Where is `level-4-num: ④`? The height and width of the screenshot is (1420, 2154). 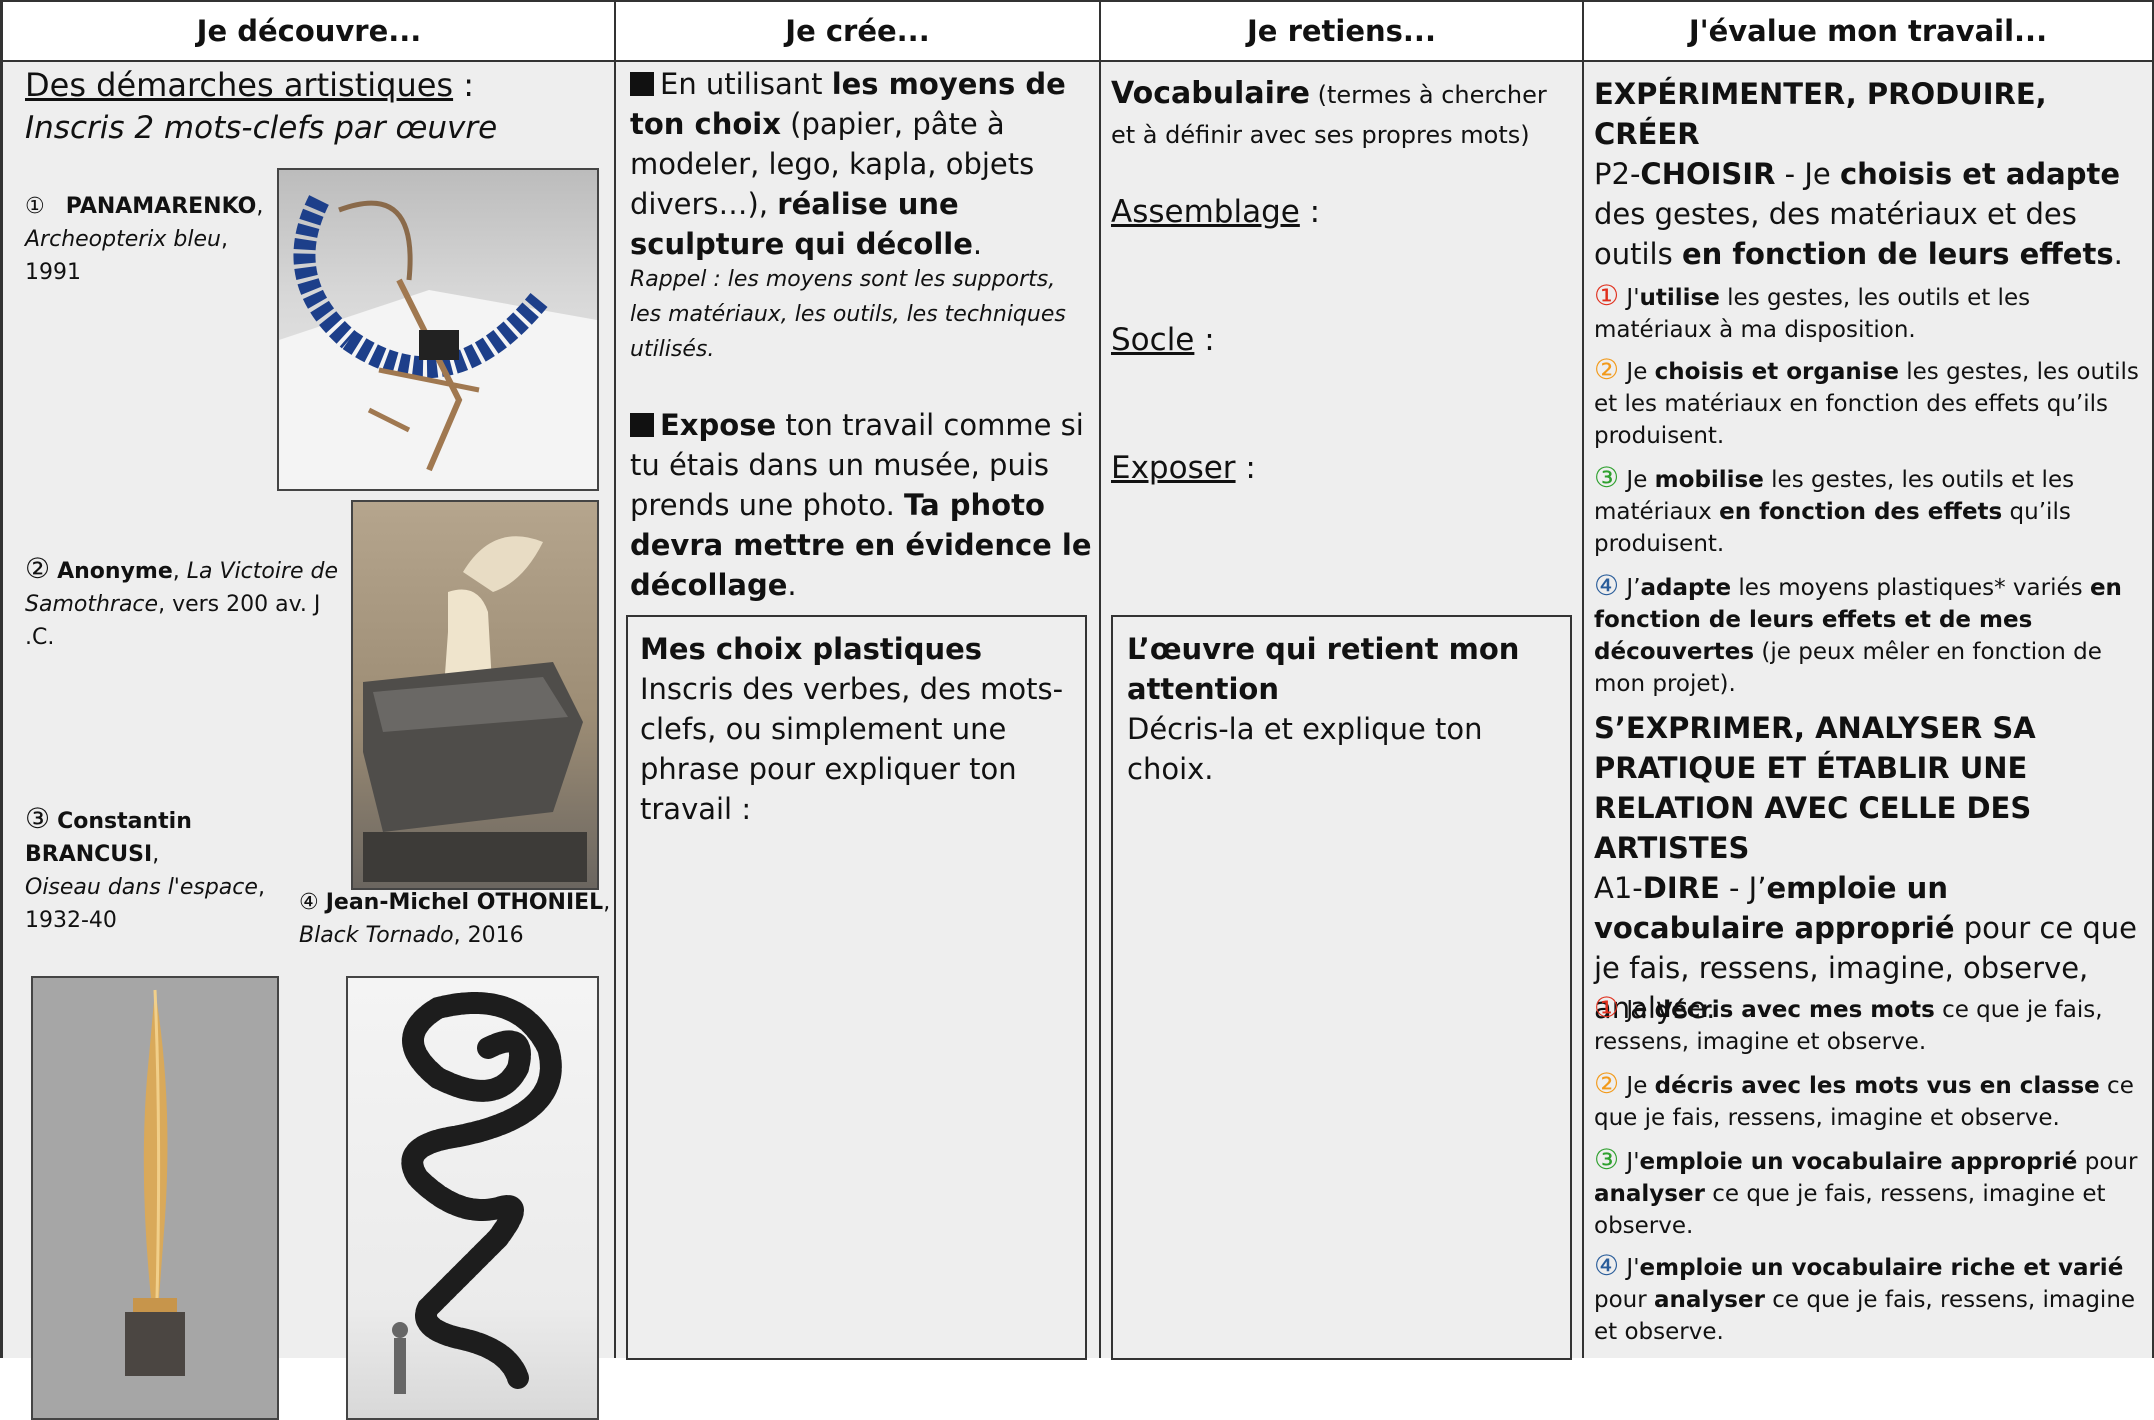 level-4-num: ④ is located at coordinates (1607, 1265).